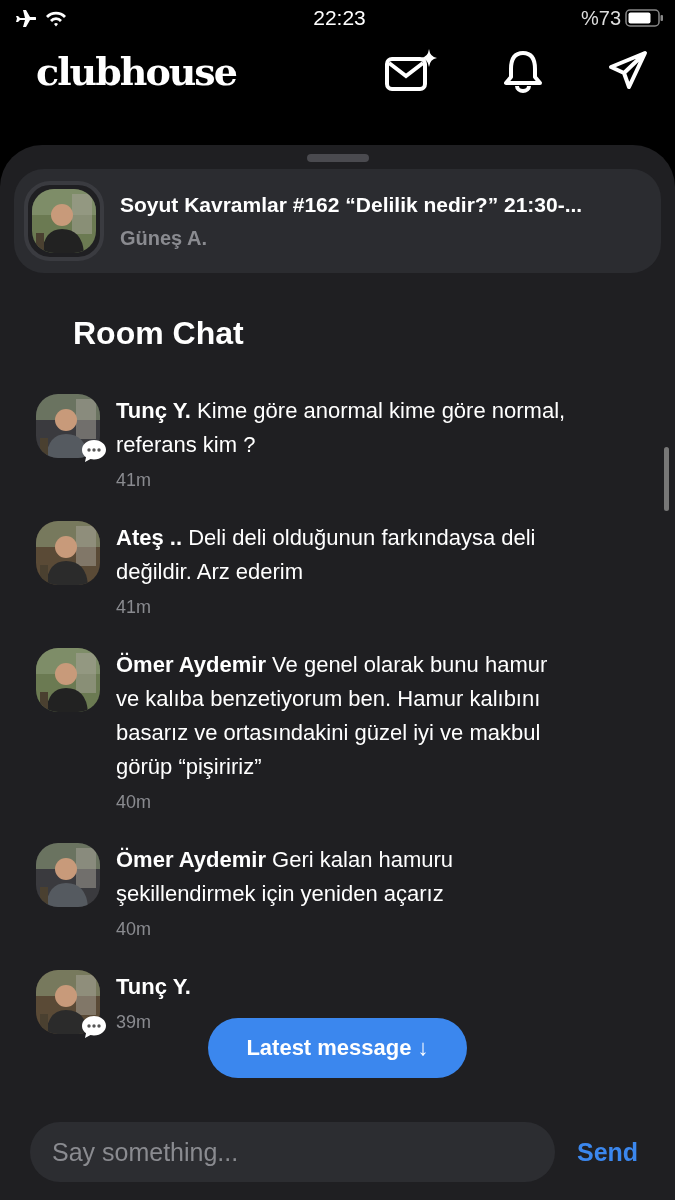  I want to click on bell-icon, so click(523, 71).